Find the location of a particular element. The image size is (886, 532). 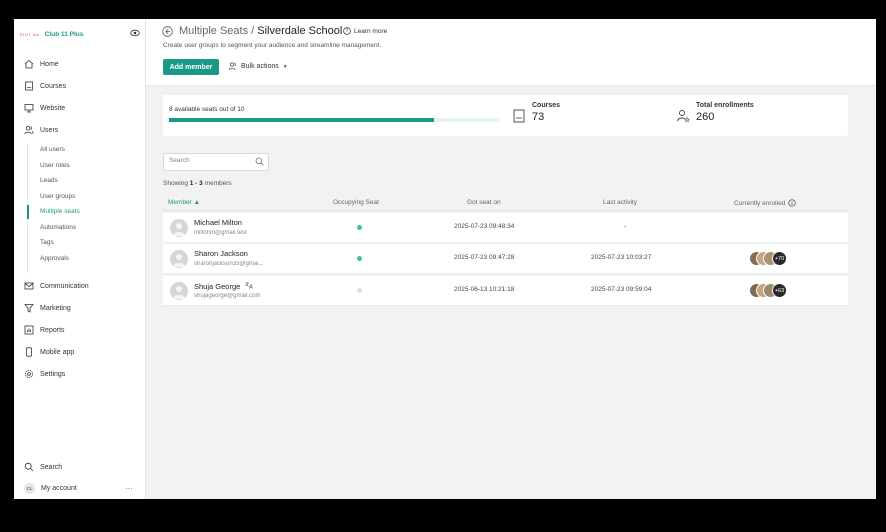

nav-home: Home is located at coordinates (79, 64).